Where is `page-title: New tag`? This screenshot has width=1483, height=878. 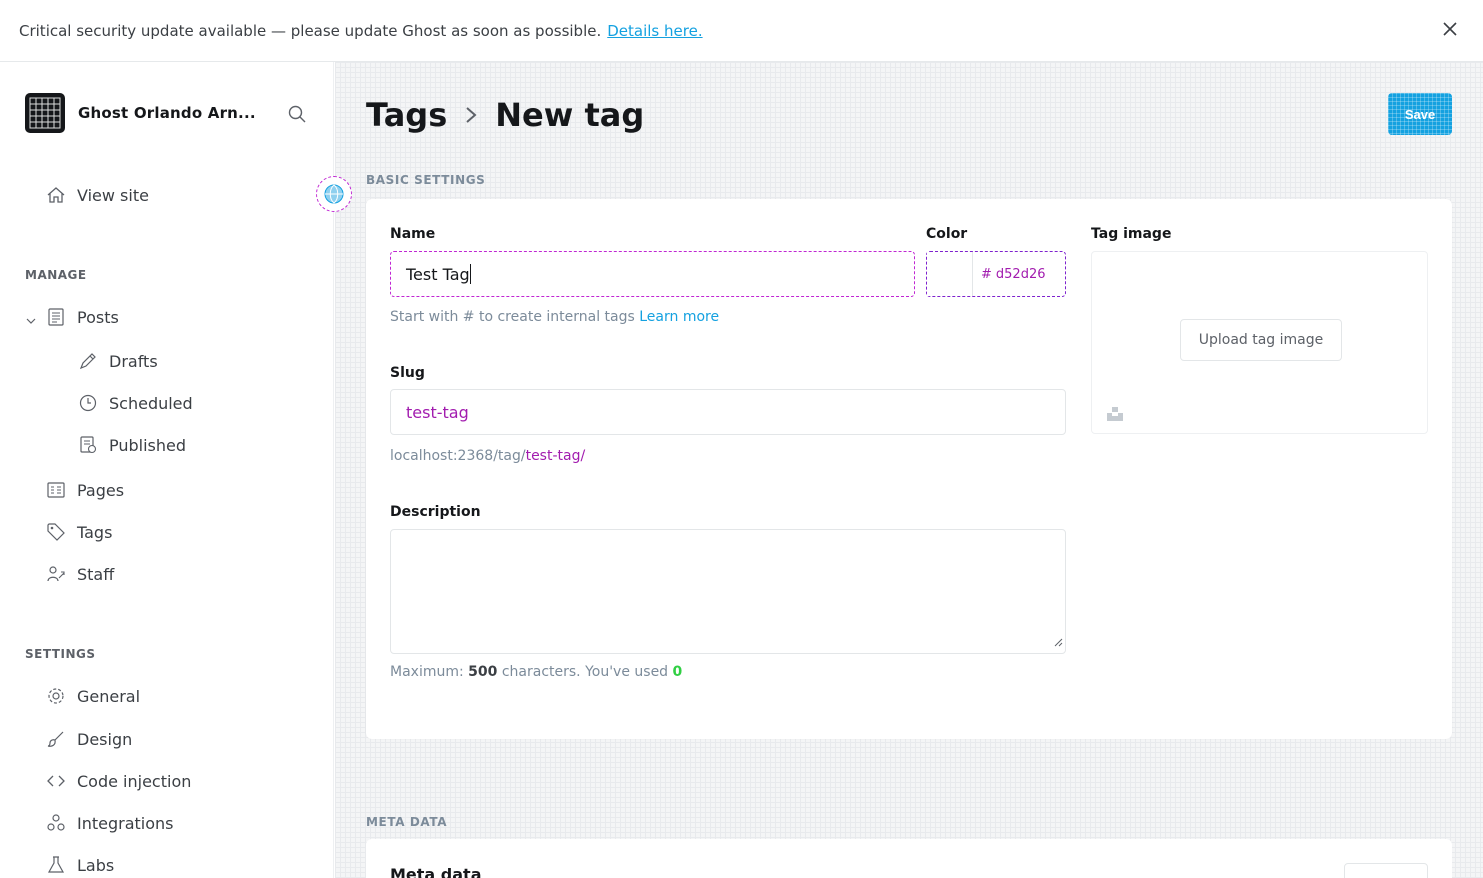 page-title: New tag is located at coordinates (570, 115).